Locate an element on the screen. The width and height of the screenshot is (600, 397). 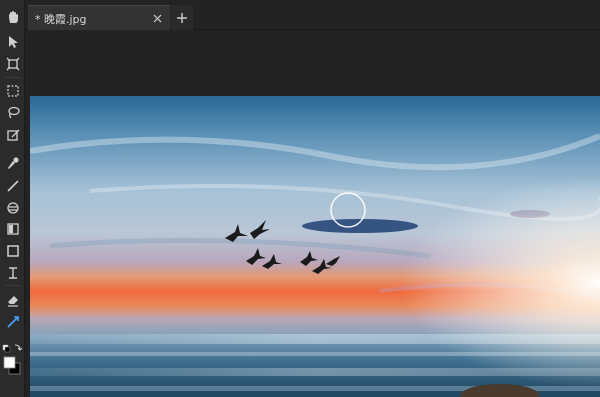
transform-icon is located at coordinates (12, 64).